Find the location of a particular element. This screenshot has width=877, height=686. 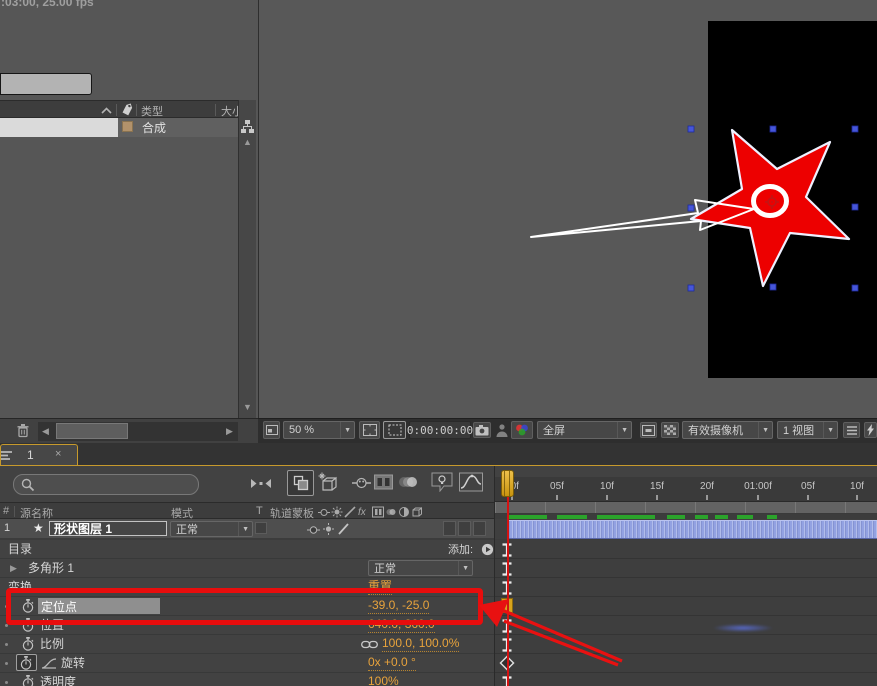

motion-blur-icon is located at coordinates (408, 482).